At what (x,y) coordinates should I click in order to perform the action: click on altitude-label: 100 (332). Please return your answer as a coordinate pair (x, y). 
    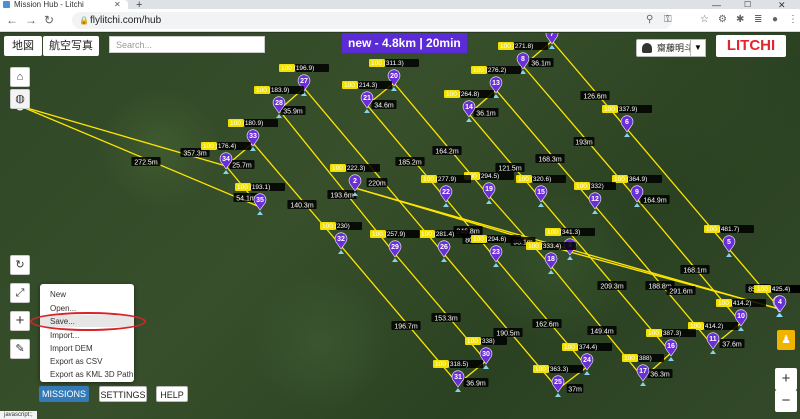
    Looking at the image, I should click on (590, 186).